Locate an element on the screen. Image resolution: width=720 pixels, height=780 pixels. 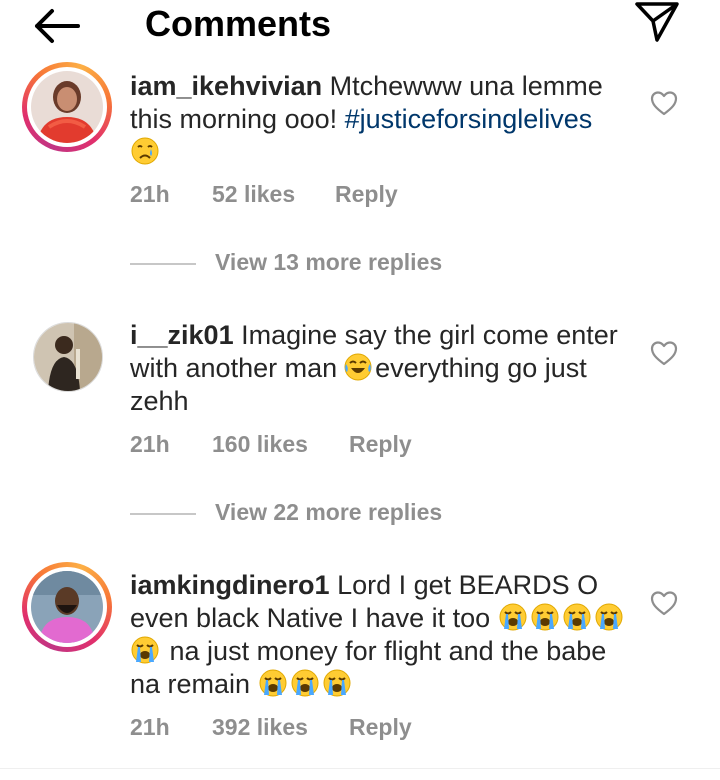
comment-username: iamkingdinero1 is located at coordinates (230, 585).